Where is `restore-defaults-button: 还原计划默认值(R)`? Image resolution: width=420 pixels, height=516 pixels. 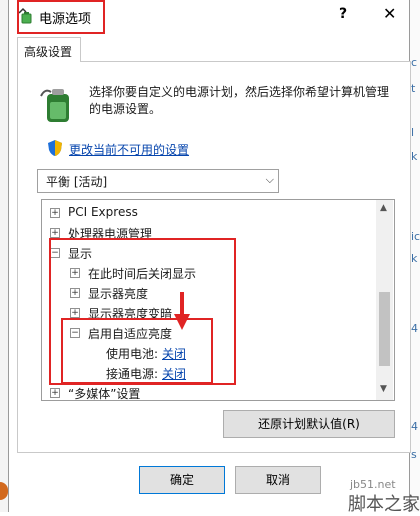
restore-defaults-button: 还原计划默认值(R) is located at coordinates (309, 424).